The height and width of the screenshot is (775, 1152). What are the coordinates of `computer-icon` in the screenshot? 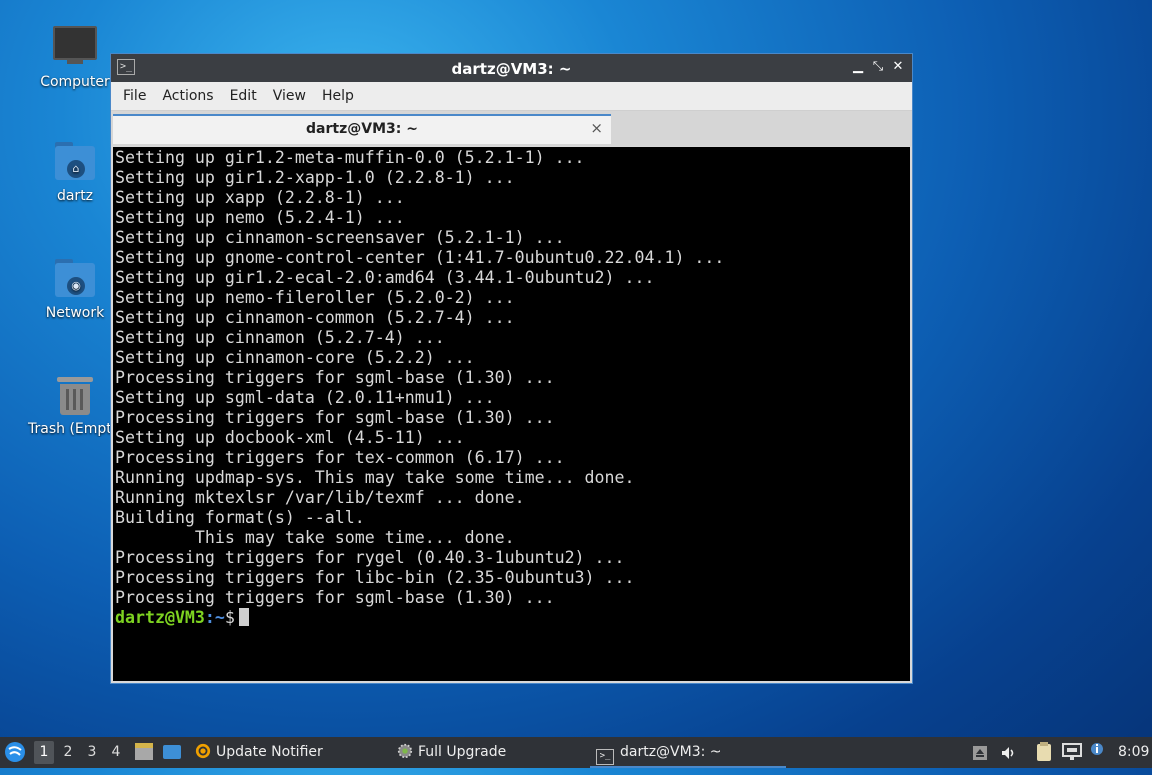 It's located at (75, 48).